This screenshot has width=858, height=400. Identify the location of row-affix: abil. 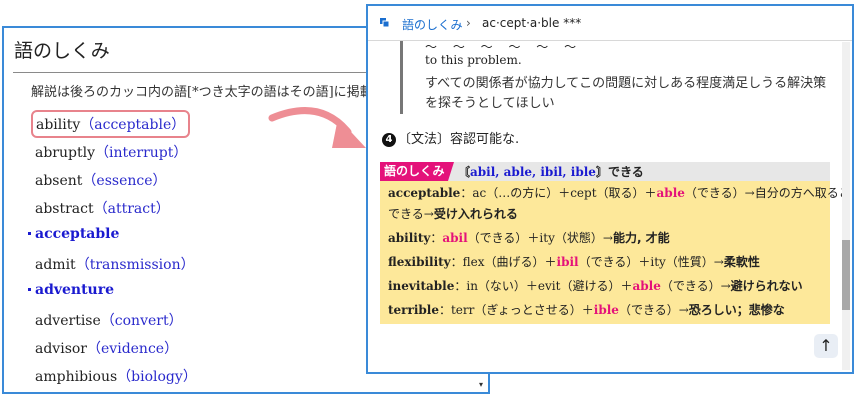
(455, 238).